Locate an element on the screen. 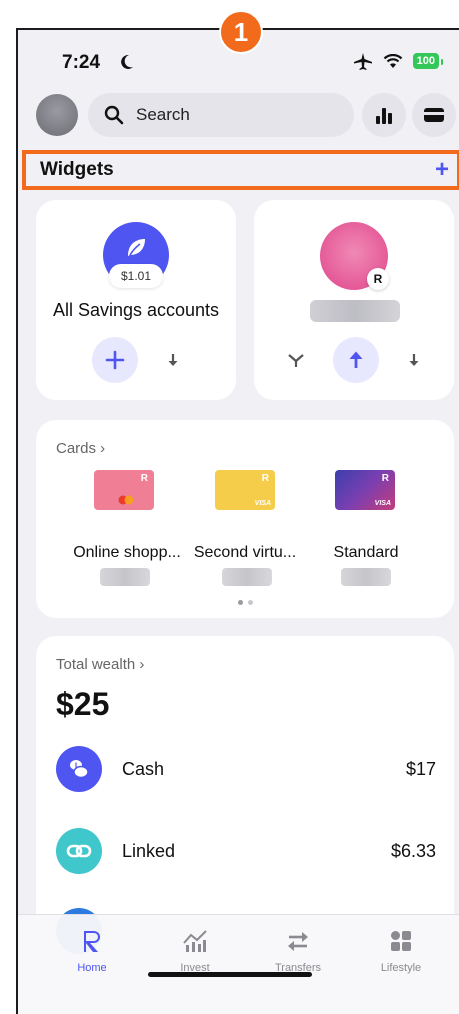 The width and height of the screenshot is (459, 1014). profile-avatar is located at coordinates (57, 115).